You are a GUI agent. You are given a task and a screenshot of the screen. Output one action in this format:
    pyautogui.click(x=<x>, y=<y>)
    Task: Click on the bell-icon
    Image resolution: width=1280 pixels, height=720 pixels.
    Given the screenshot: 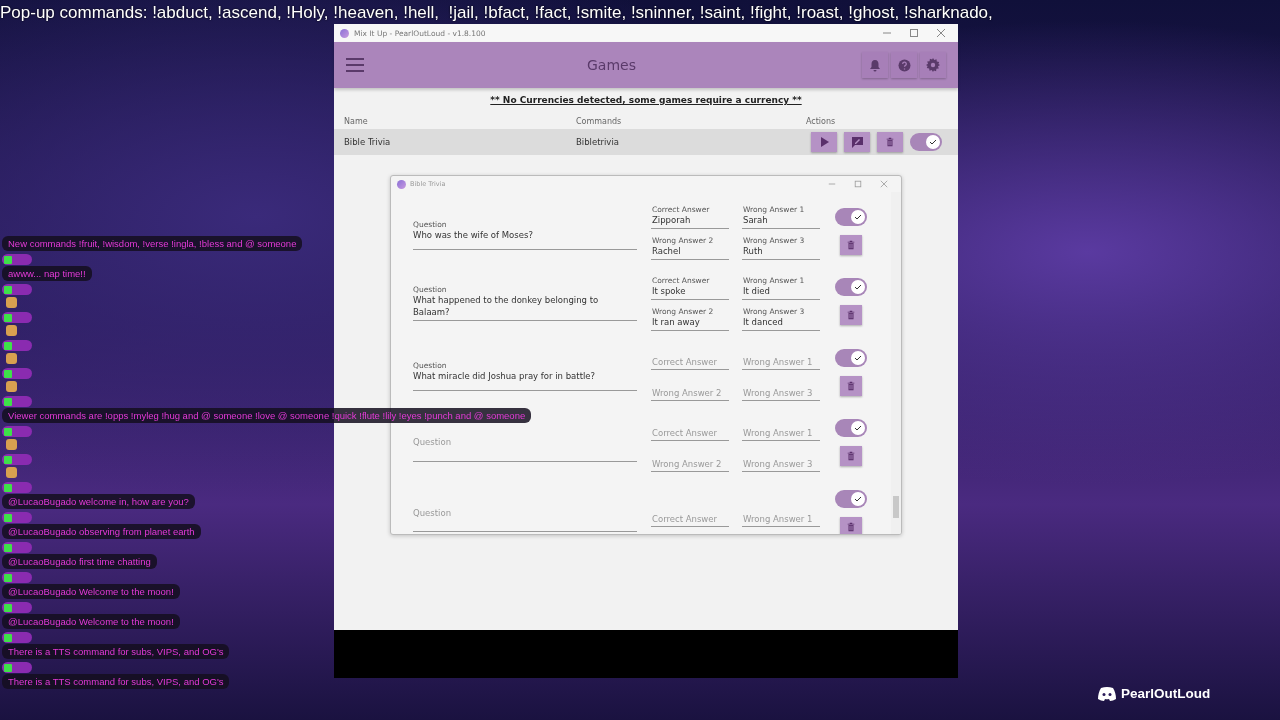 What is the action you would take?
    pyautogui.click(x=875, y=65)
    